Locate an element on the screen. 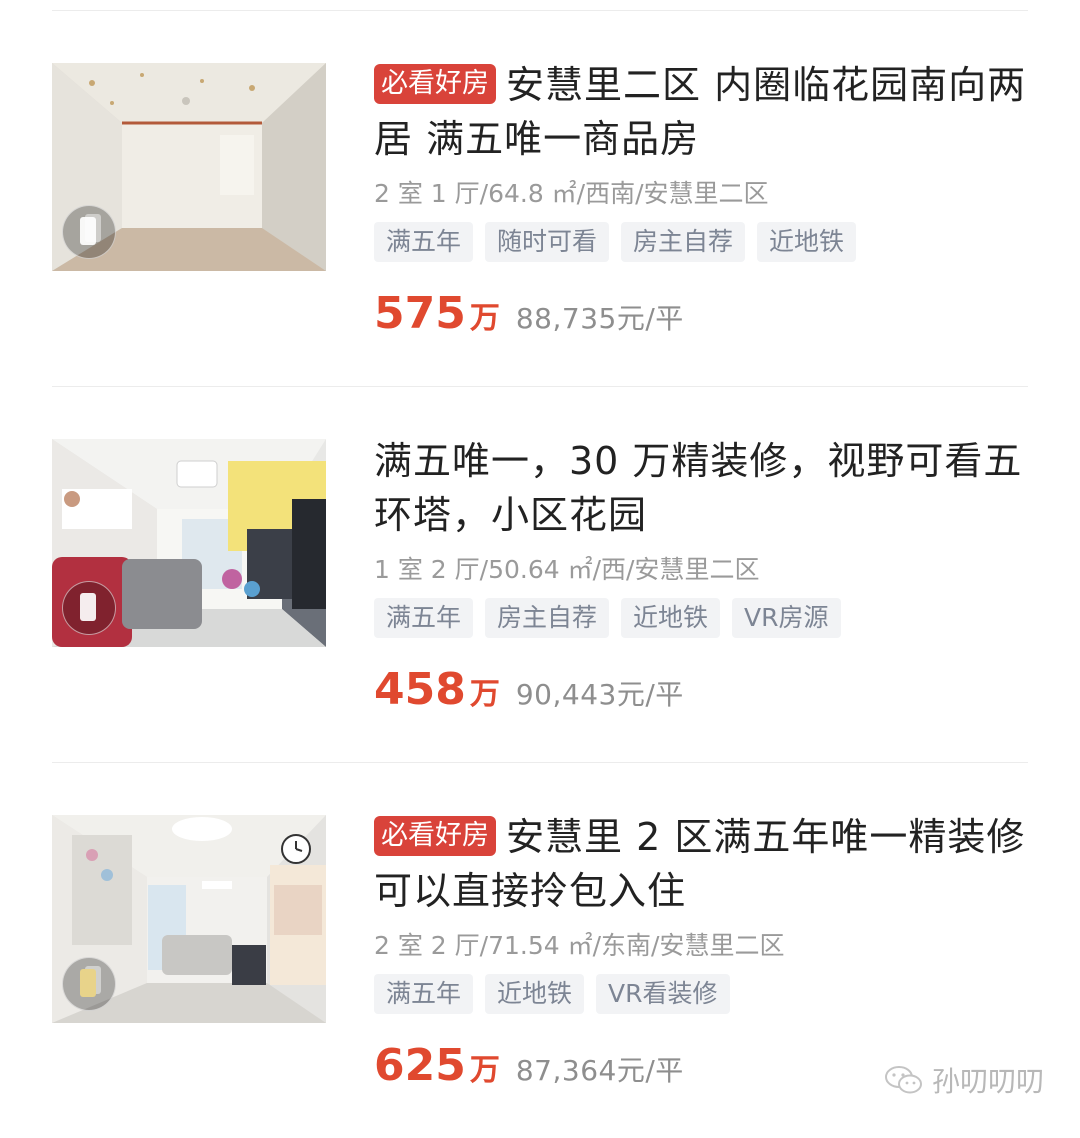  feature-tags: 满五年 随时可看 房主自荐 近地铁 is located at coordinates (707, 242).